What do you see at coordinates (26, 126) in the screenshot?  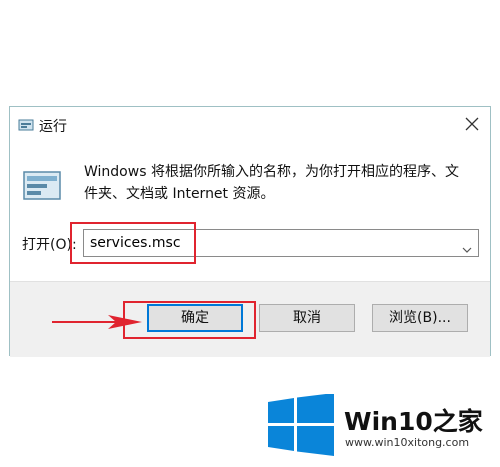 I see `run-icon` at bounding box center [26, 126].